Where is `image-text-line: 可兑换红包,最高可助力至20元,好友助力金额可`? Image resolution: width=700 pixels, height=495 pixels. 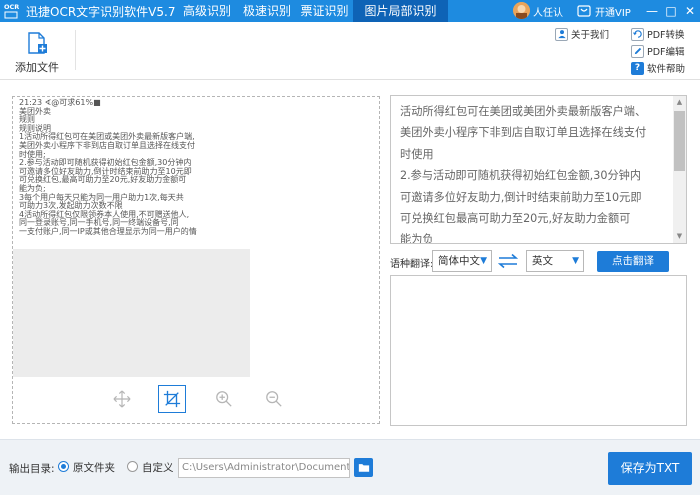 image-text-line: 可兑换红包,最高可助力至20元,好友助力金额可 is located at coordinates (103, 180).